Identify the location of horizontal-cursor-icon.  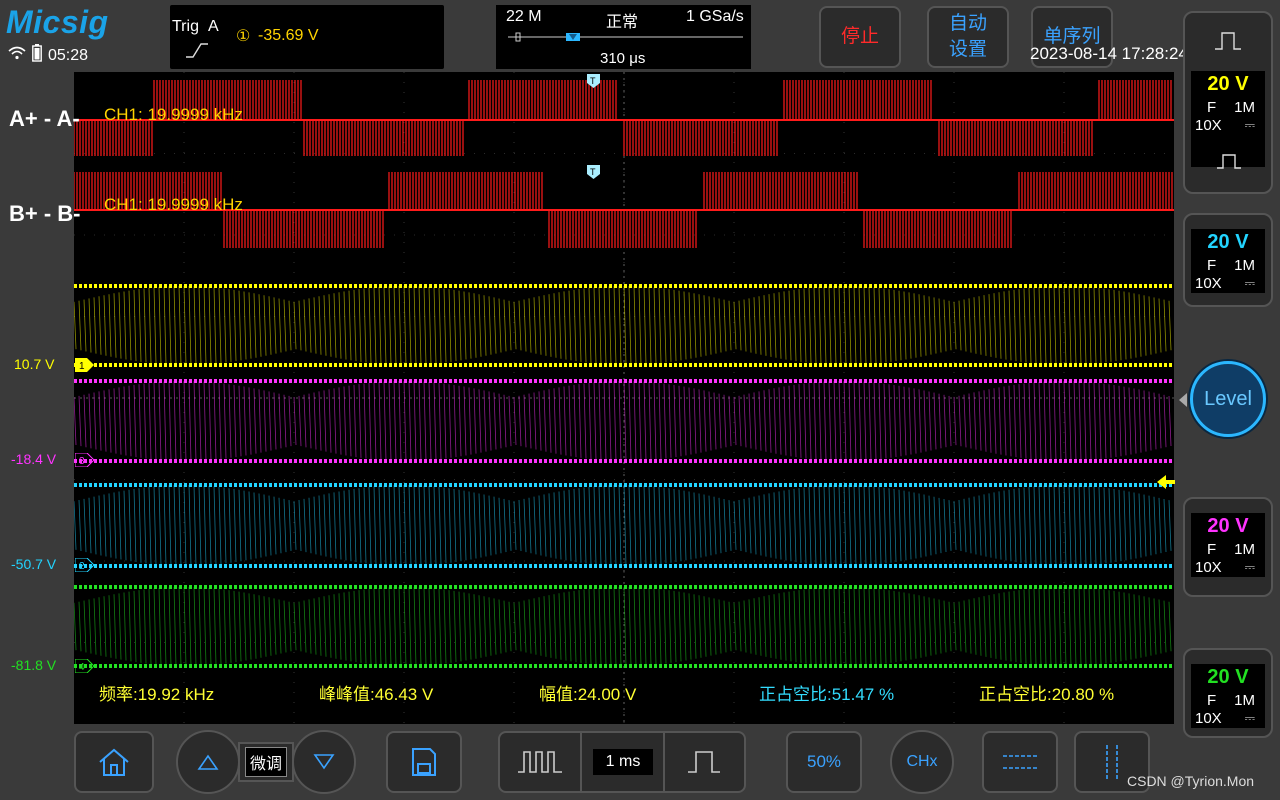
(1020, 762).